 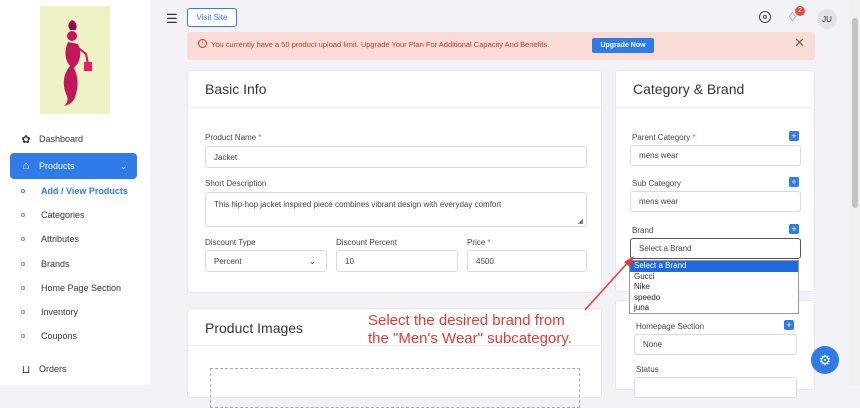 What do you see at coordinates (470, 338) in the screenshot?
I see `annotation-line-2: the "Men's Wear" subcategory.` at bounding box center [470, 338].